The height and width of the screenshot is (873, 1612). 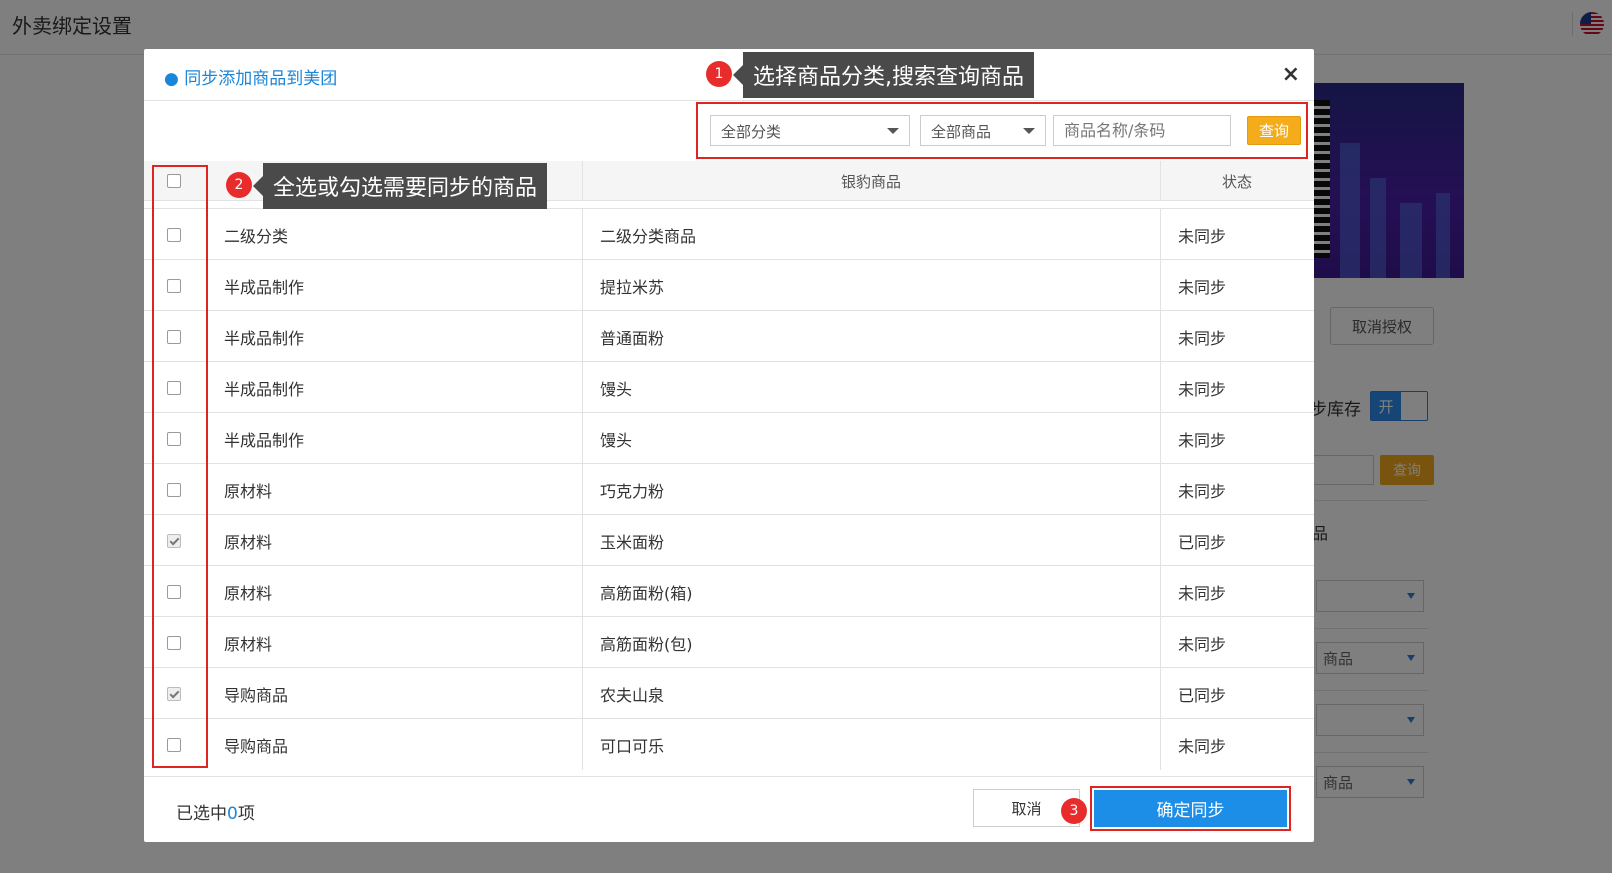 I want to click on step-1-badge: 1, so click(x=719, y=74).